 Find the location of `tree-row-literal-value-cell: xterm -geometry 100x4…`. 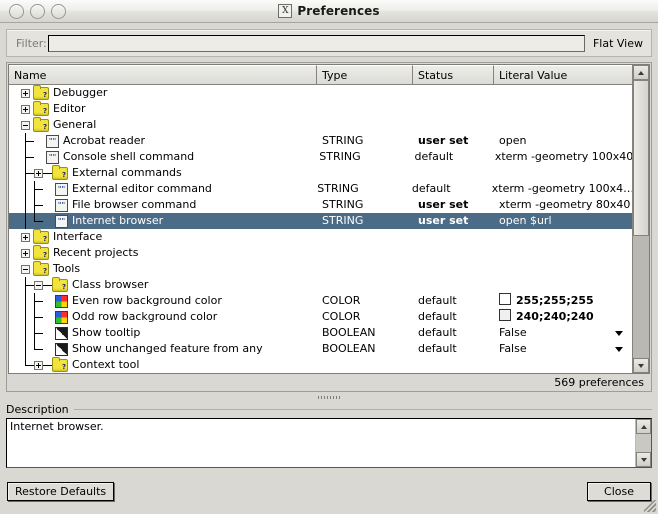

tree-row-literal-value-cell: xterm -geometry 100x4… is located at coordinates (559, 189).